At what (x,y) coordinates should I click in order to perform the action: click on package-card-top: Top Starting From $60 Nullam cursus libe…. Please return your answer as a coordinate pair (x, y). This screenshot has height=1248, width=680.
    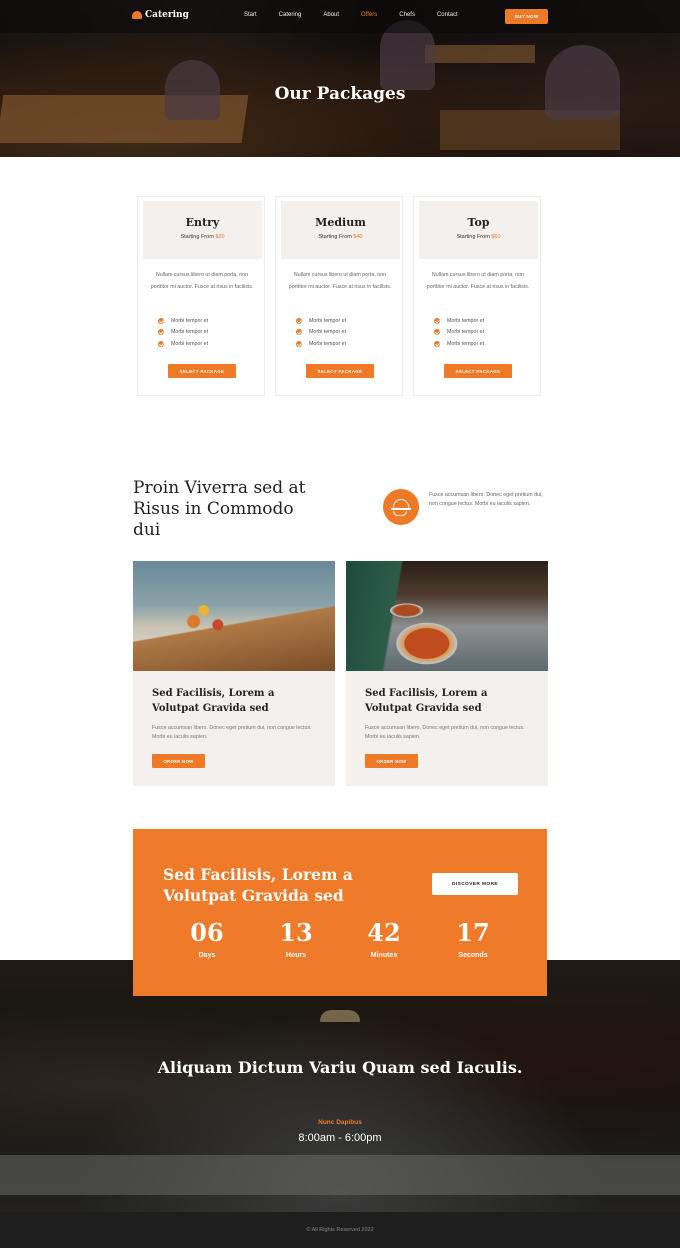
    Looking at the image, I should click on (477, 296).